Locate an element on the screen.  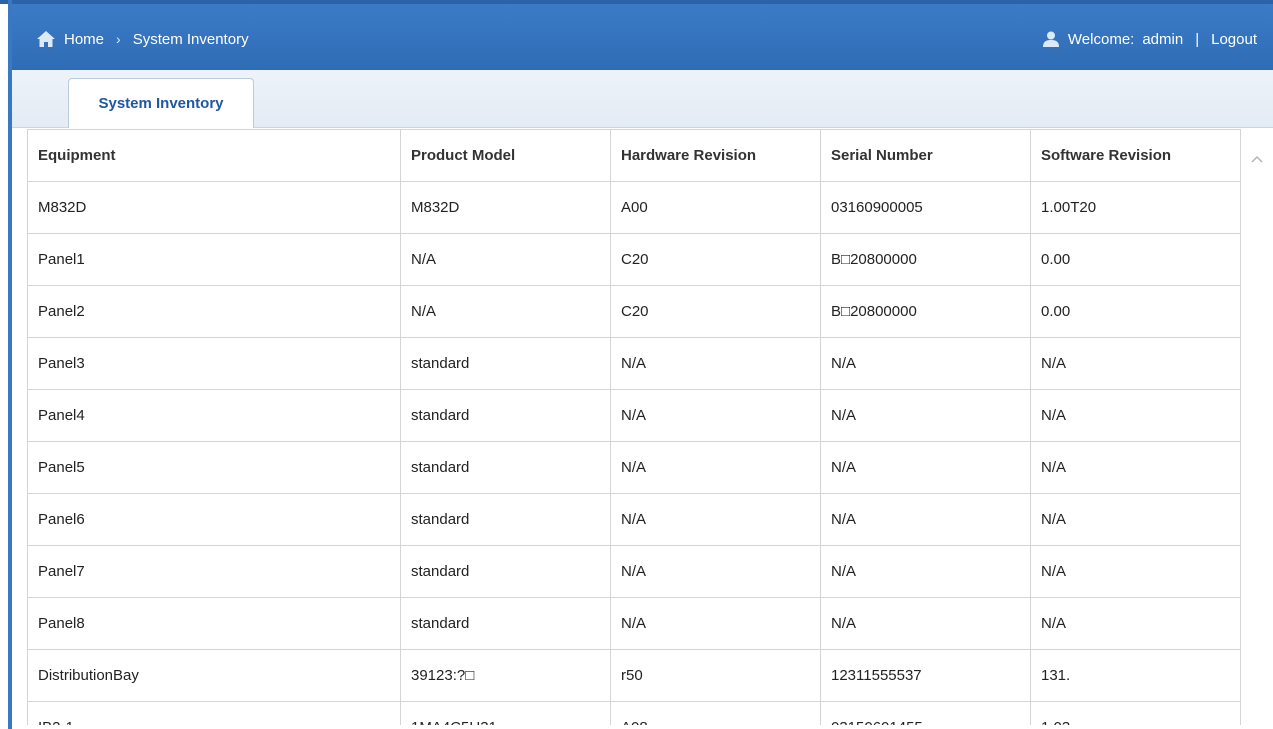
table-row: Panel7 standard N/A N/A N/A is located at coordinates (634, 571).